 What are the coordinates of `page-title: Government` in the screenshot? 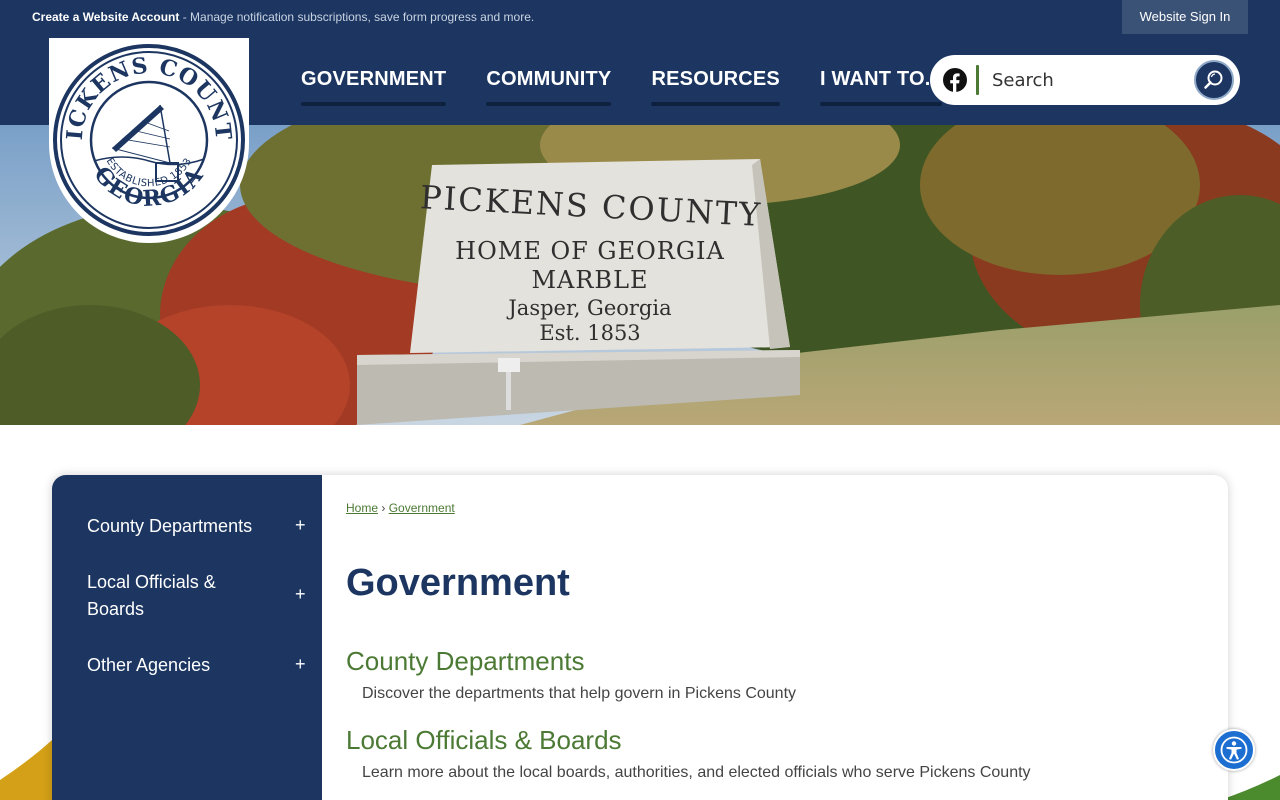 It's located at (458, 583).